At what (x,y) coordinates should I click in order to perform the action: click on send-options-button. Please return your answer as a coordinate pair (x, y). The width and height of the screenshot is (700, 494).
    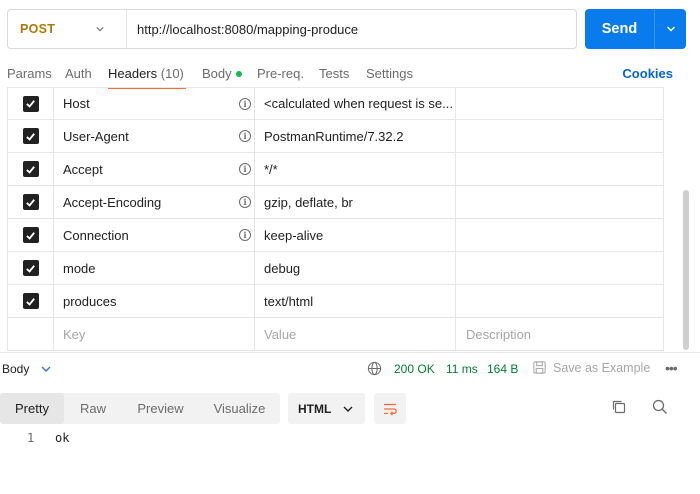
    Looking at the image, I should click on (670, 29).